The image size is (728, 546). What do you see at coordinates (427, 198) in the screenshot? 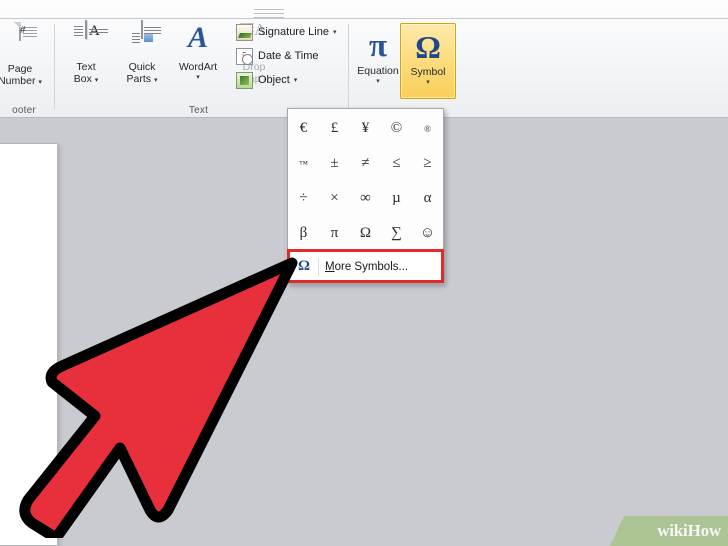
I see `alpha-sign: α` at bounding box center [427, 198].